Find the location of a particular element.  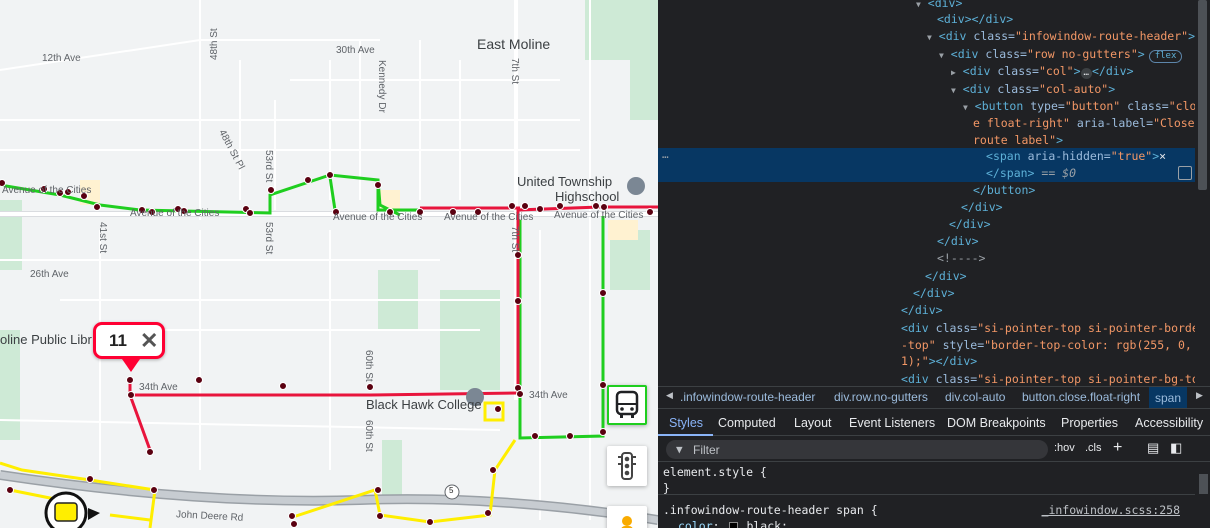

styles-divider is located at coordinates (926, 494).